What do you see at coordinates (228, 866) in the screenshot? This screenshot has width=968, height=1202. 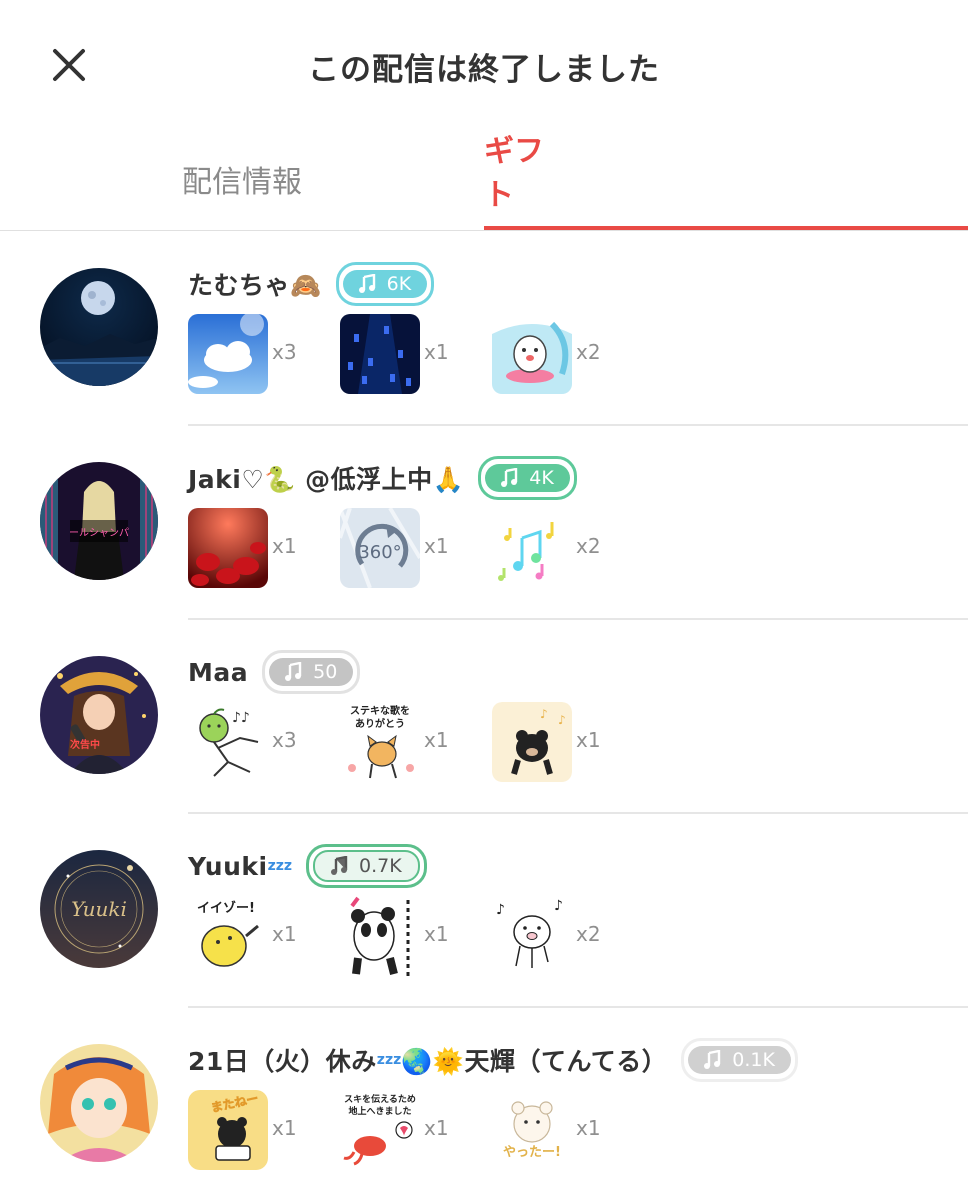 I see `username: Yuuki` at bounding box center [228, 866].